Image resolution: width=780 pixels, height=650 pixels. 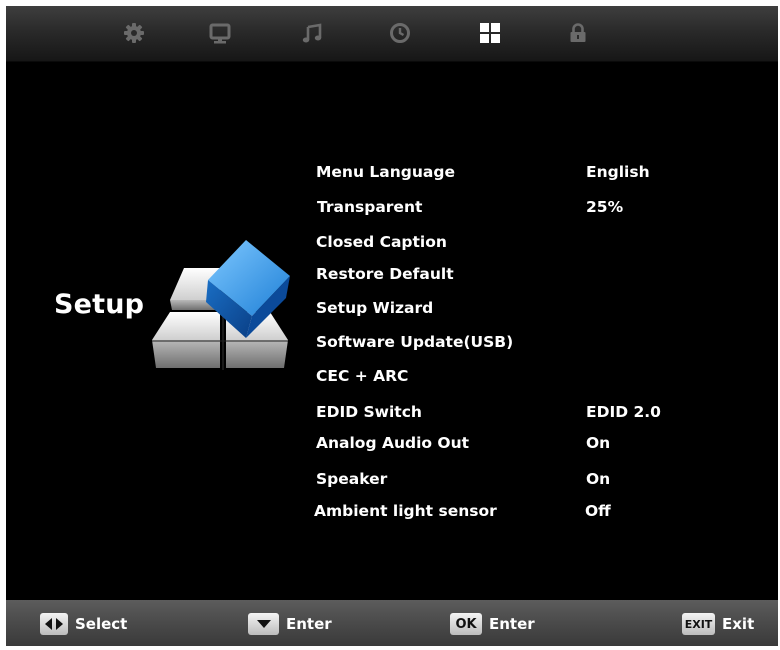 I want to click on tab-picture-settings, so click(x=134, y=33).